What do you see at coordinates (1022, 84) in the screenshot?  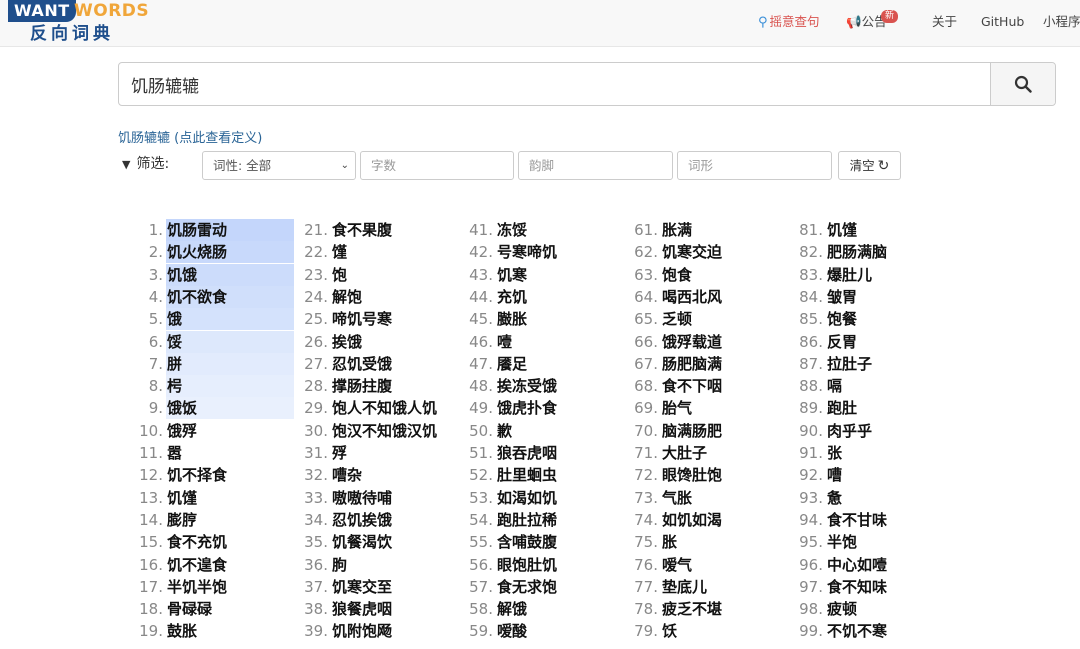 I see `search-button` at bounding box center [1022, 84].